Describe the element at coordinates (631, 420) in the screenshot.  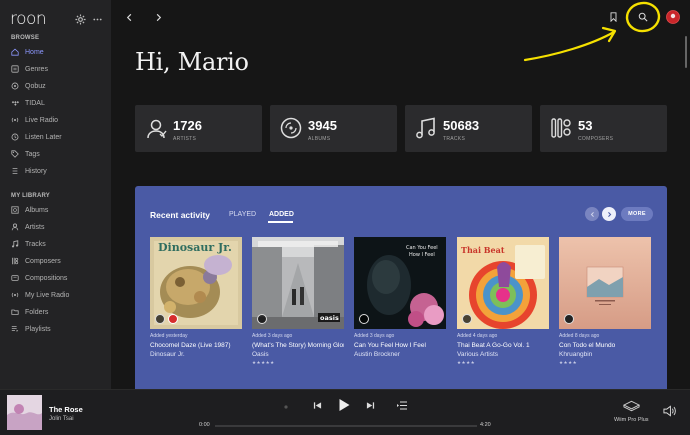
I see `zone-name: Wiim Pro Plus` at that location.